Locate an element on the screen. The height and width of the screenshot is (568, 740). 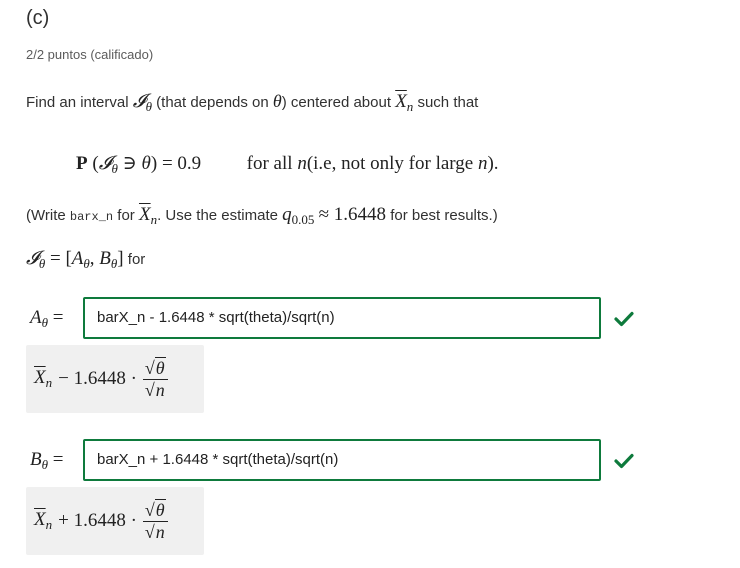
interval-for: for is located at coordinates (136, 259).